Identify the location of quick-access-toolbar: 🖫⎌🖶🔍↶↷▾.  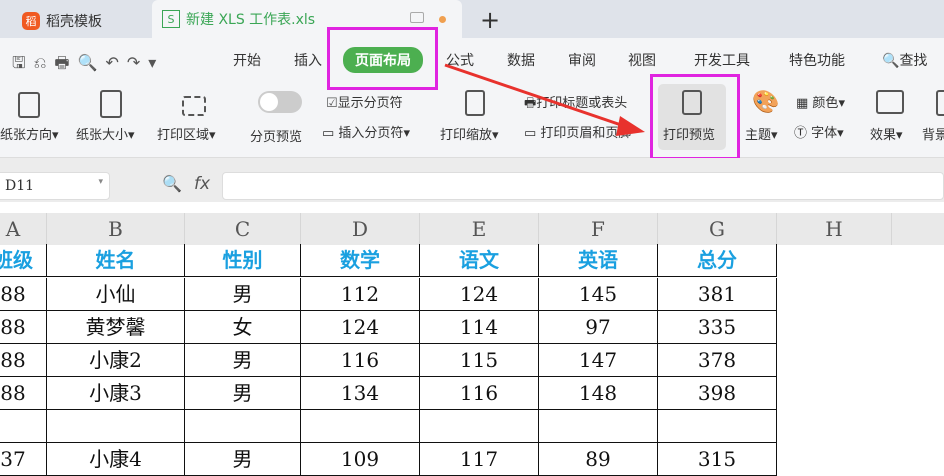
(88, 65).